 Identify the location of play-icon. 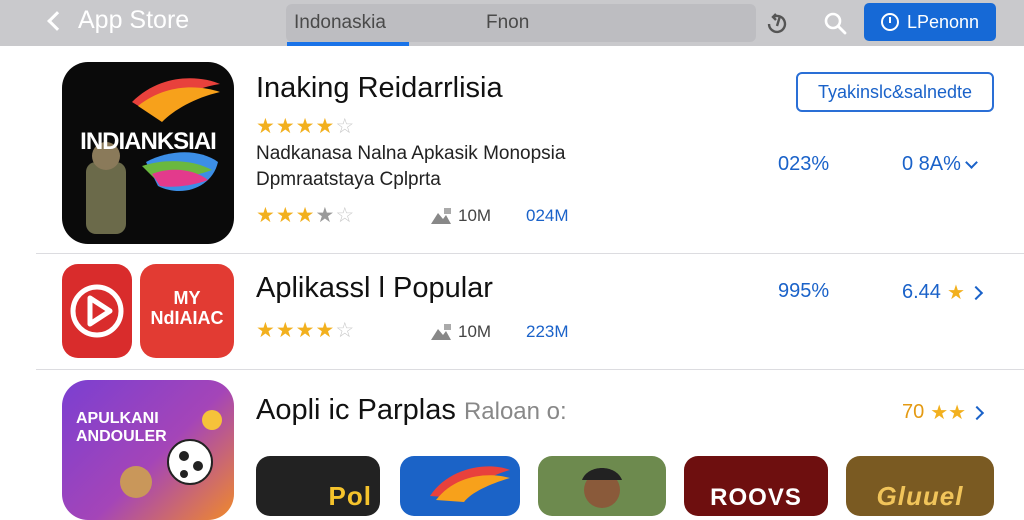
(97, 311).